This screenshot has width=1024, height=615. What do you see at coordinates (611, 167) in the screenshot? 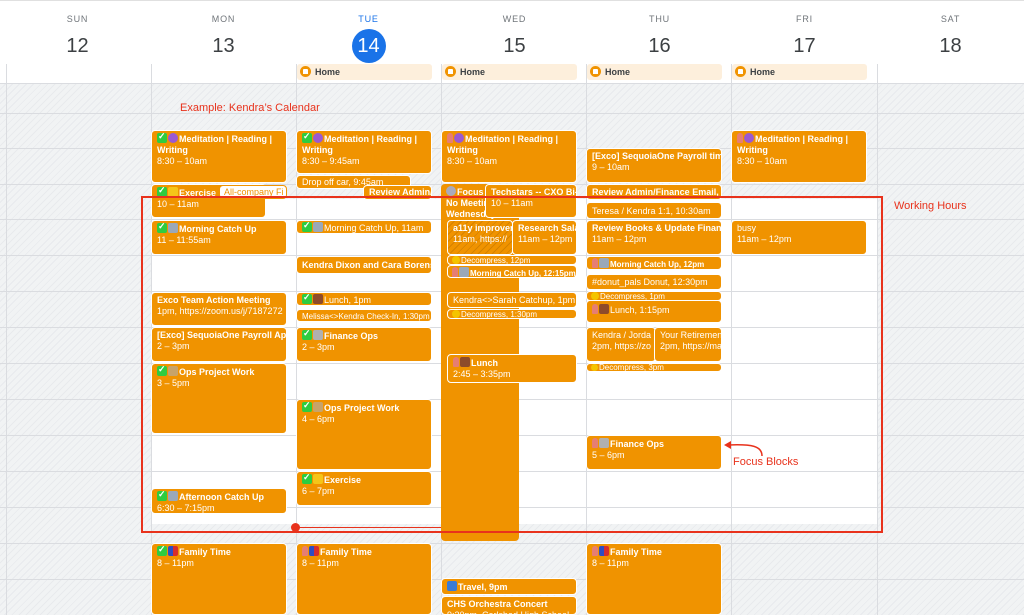
I see `event-time: 9 – 10am` at bounding box center [611, 167].